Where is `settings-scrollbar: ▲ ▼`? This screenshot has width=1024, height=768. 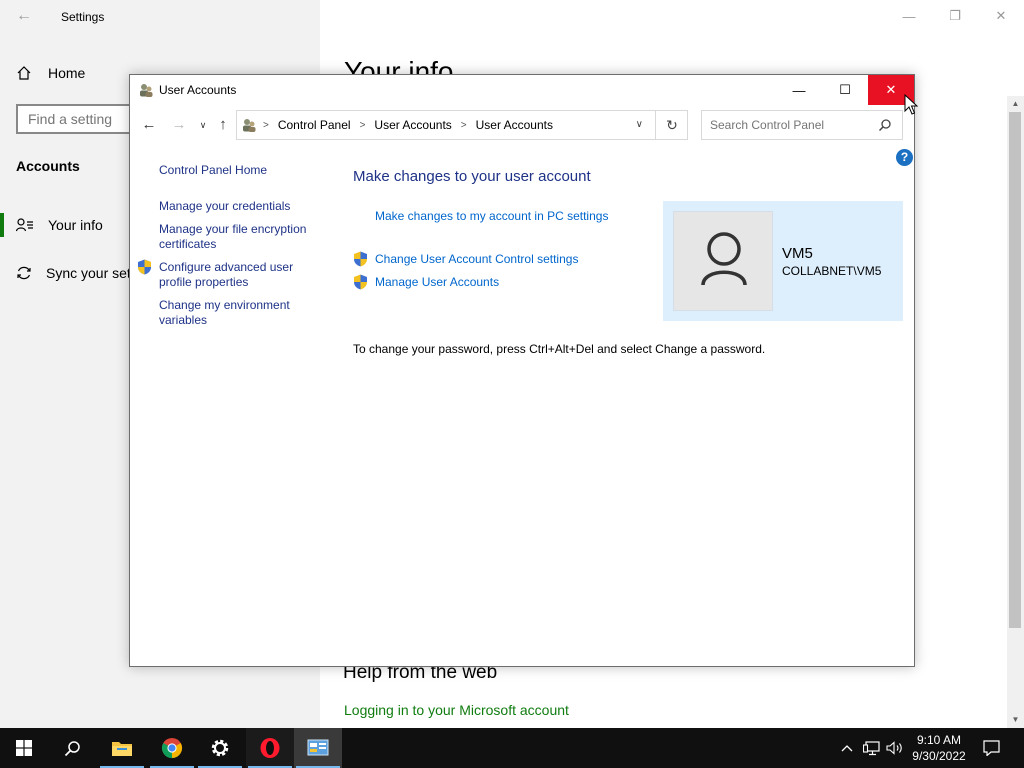 settings-scrollbar: ▲ ▼ is located at coordinates (1015, 412).